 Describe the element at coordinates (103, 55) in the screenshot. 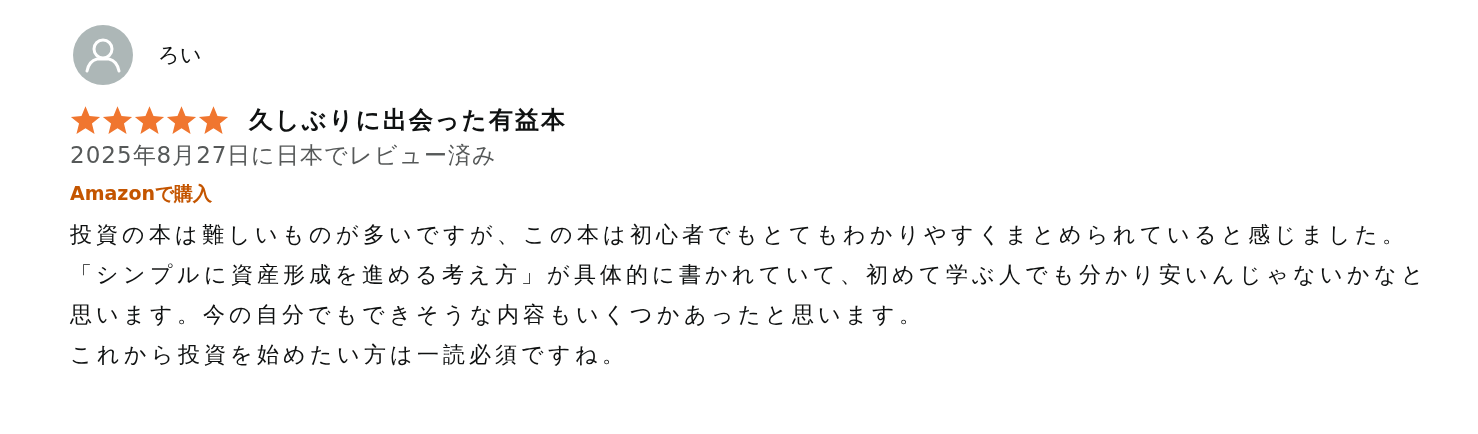

I see `avatar-icon` at that location.